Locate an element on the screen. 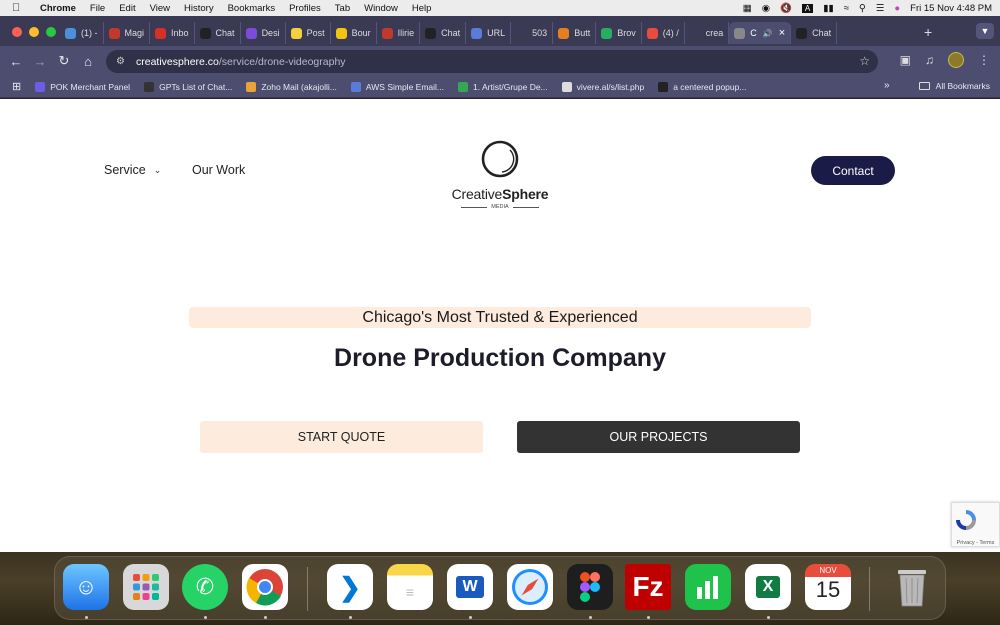  battery-icon: ▮▮ is located at coordinates (828, 8).